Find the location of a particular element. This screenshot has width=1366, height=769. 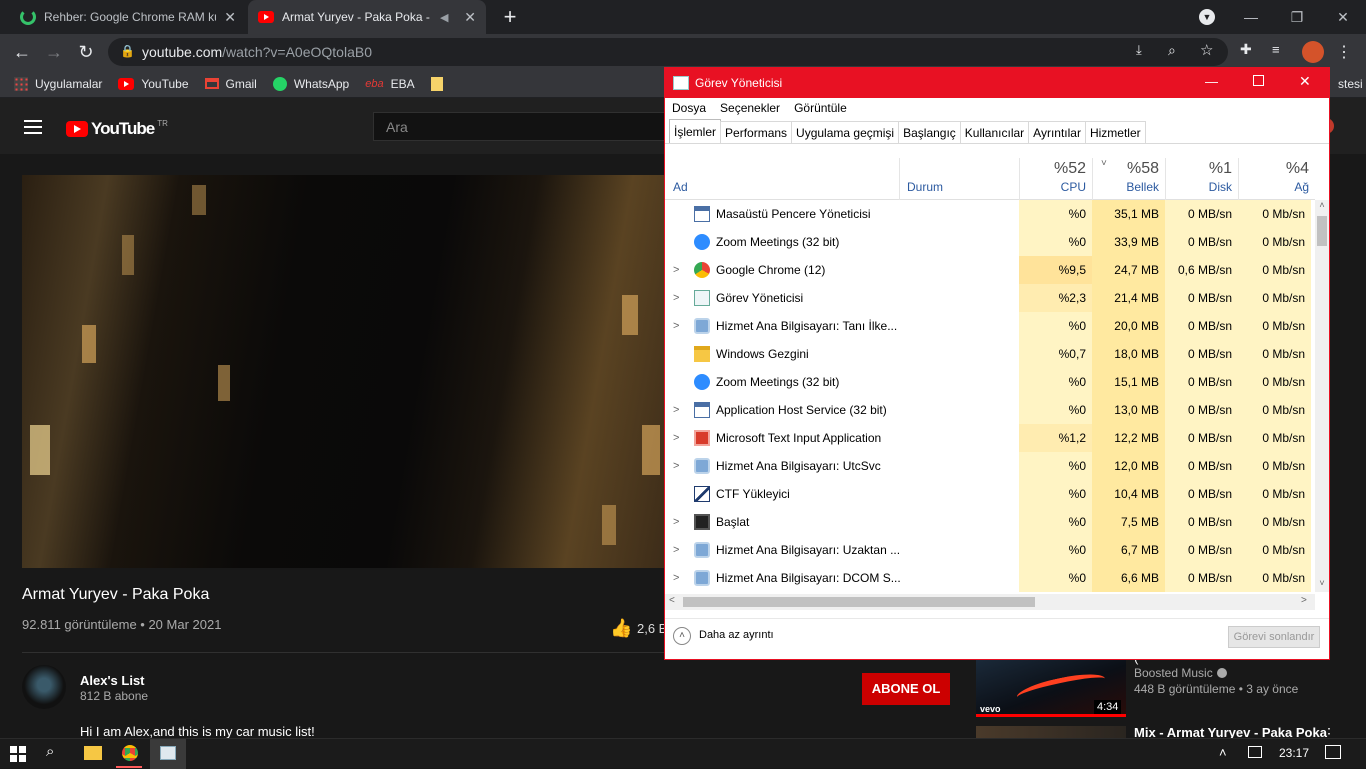

chevron-up-icon: ˄ is located at coordinates (682, 636).